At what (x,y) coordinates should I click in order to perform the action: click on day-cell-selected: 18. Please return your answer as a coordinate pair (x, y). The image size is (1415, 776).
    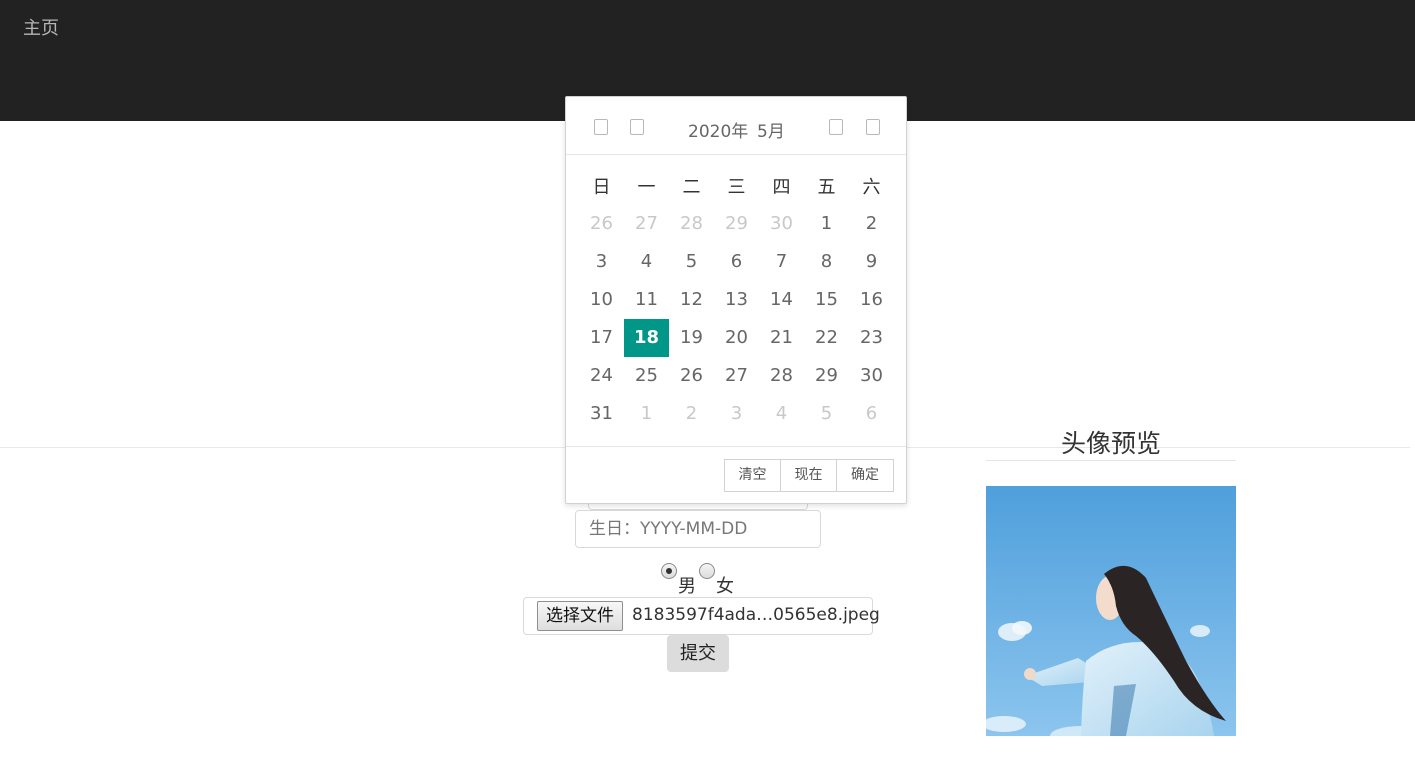
    Looking at the image, I should click on (646, 338).